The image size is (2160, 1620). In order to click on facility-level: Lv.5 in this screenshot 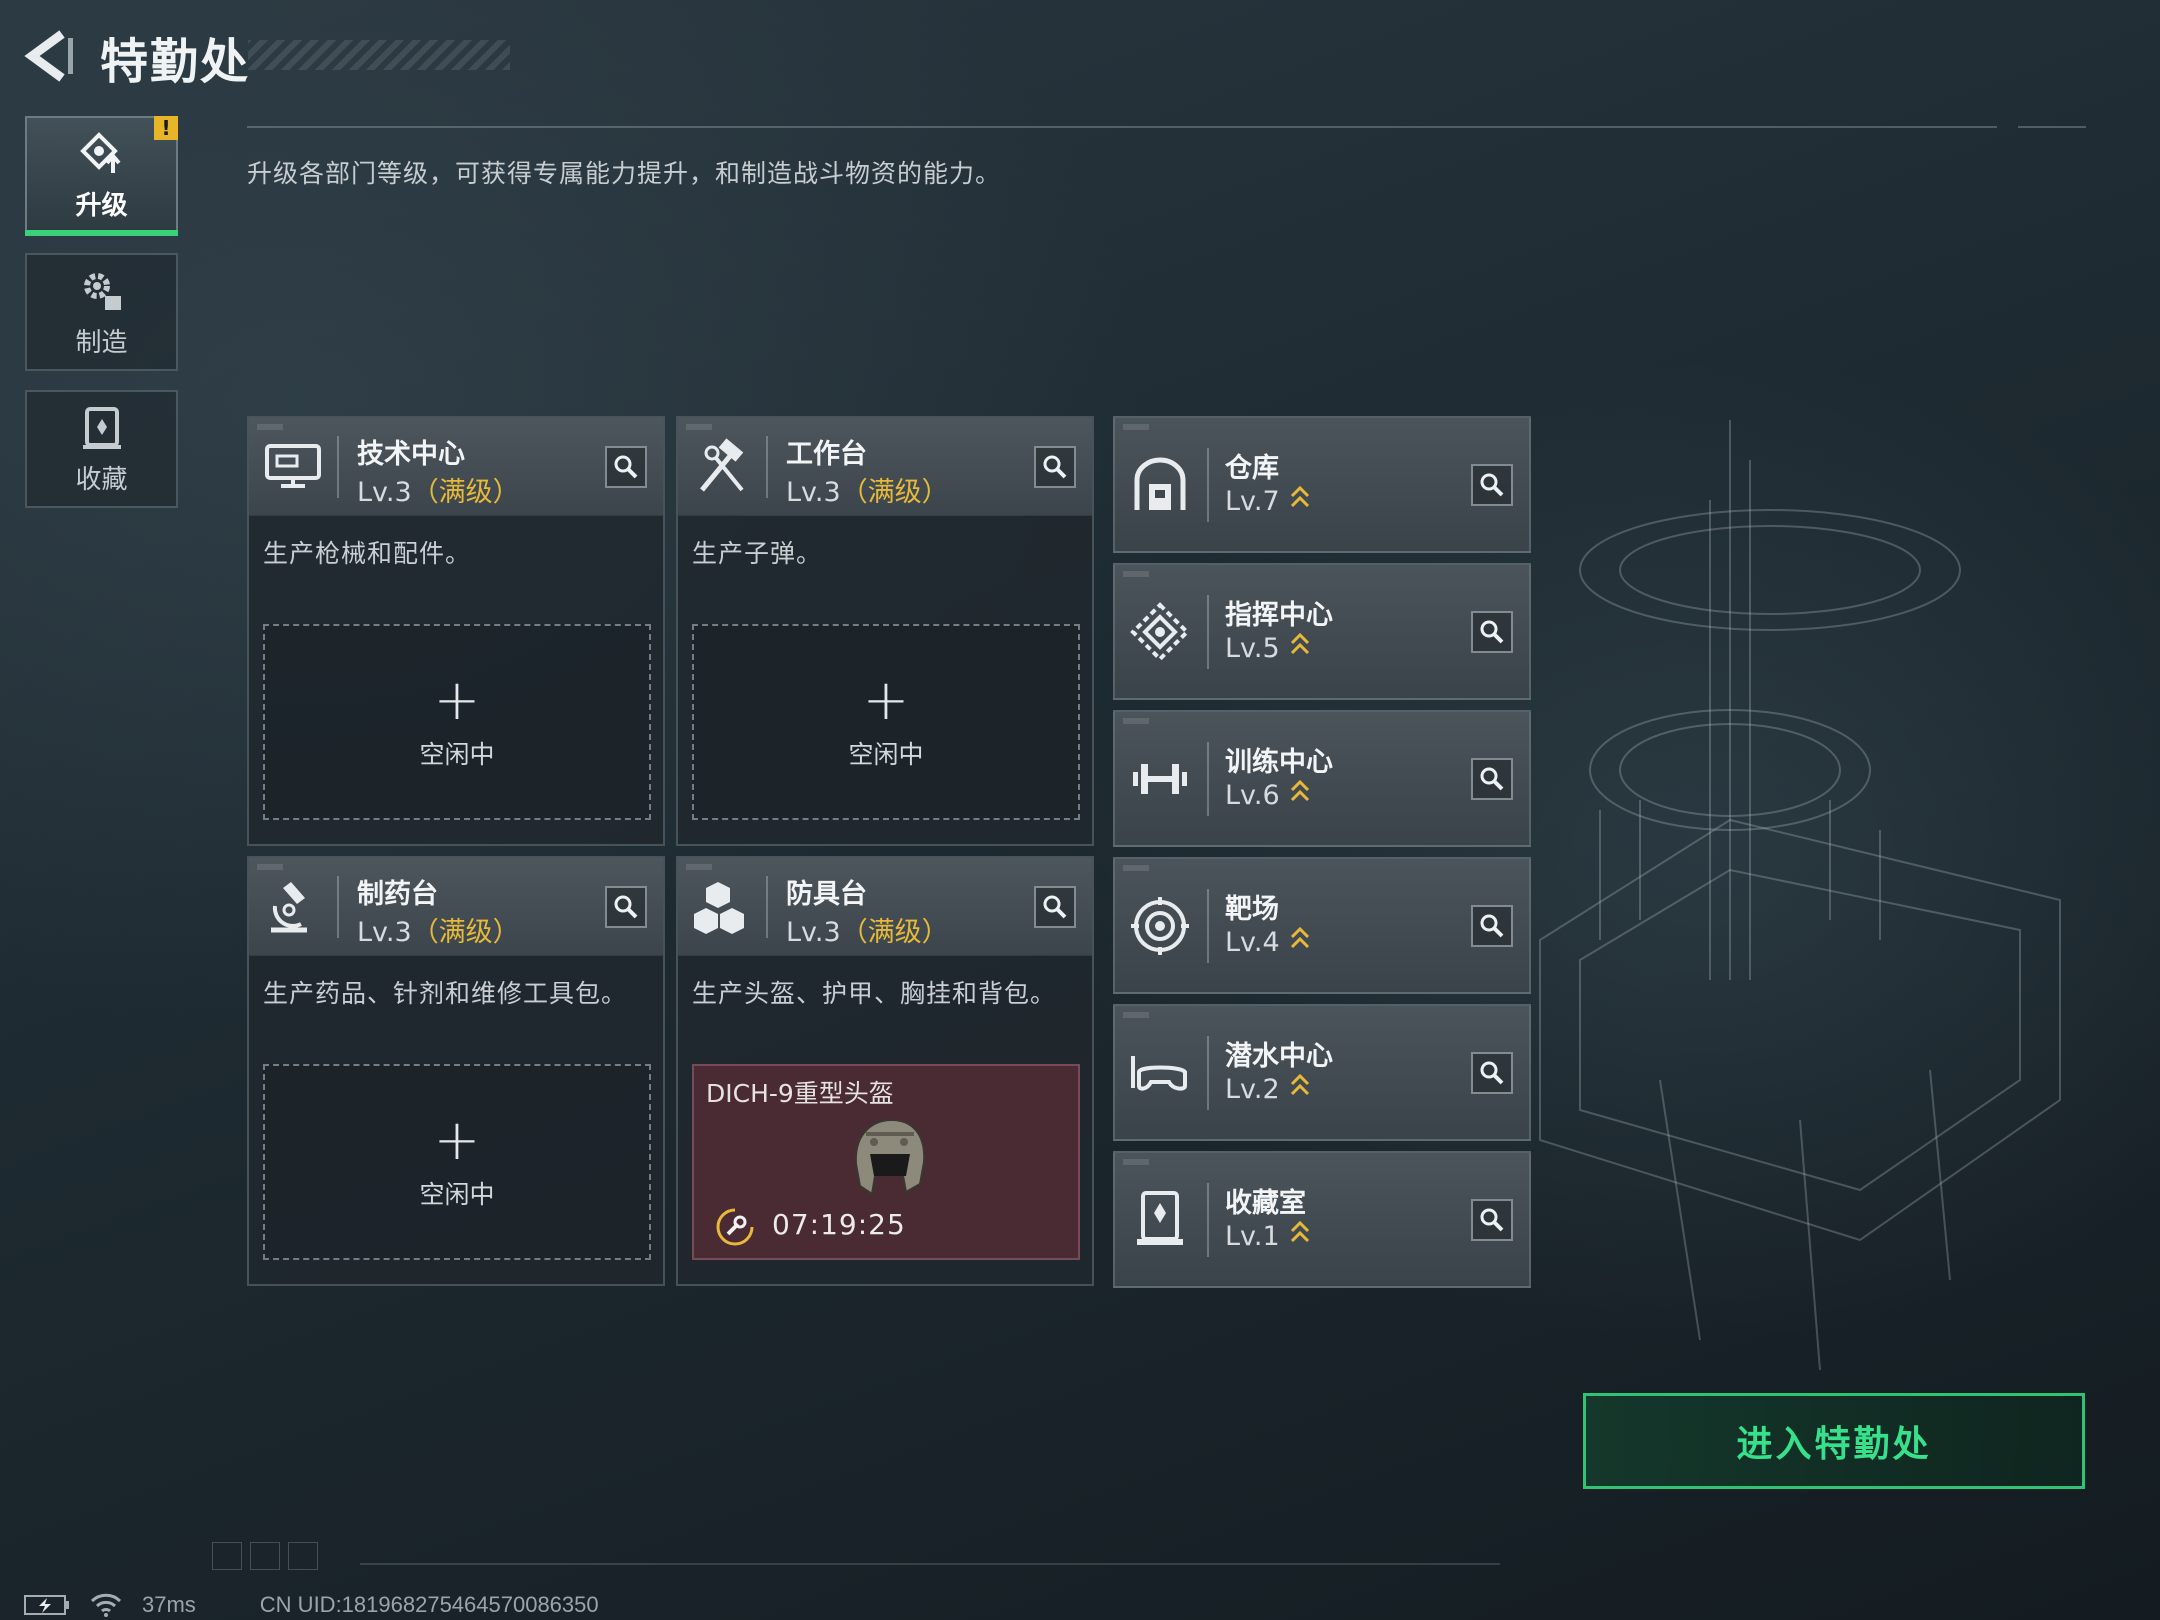, I will do `click(1267, 647)`.